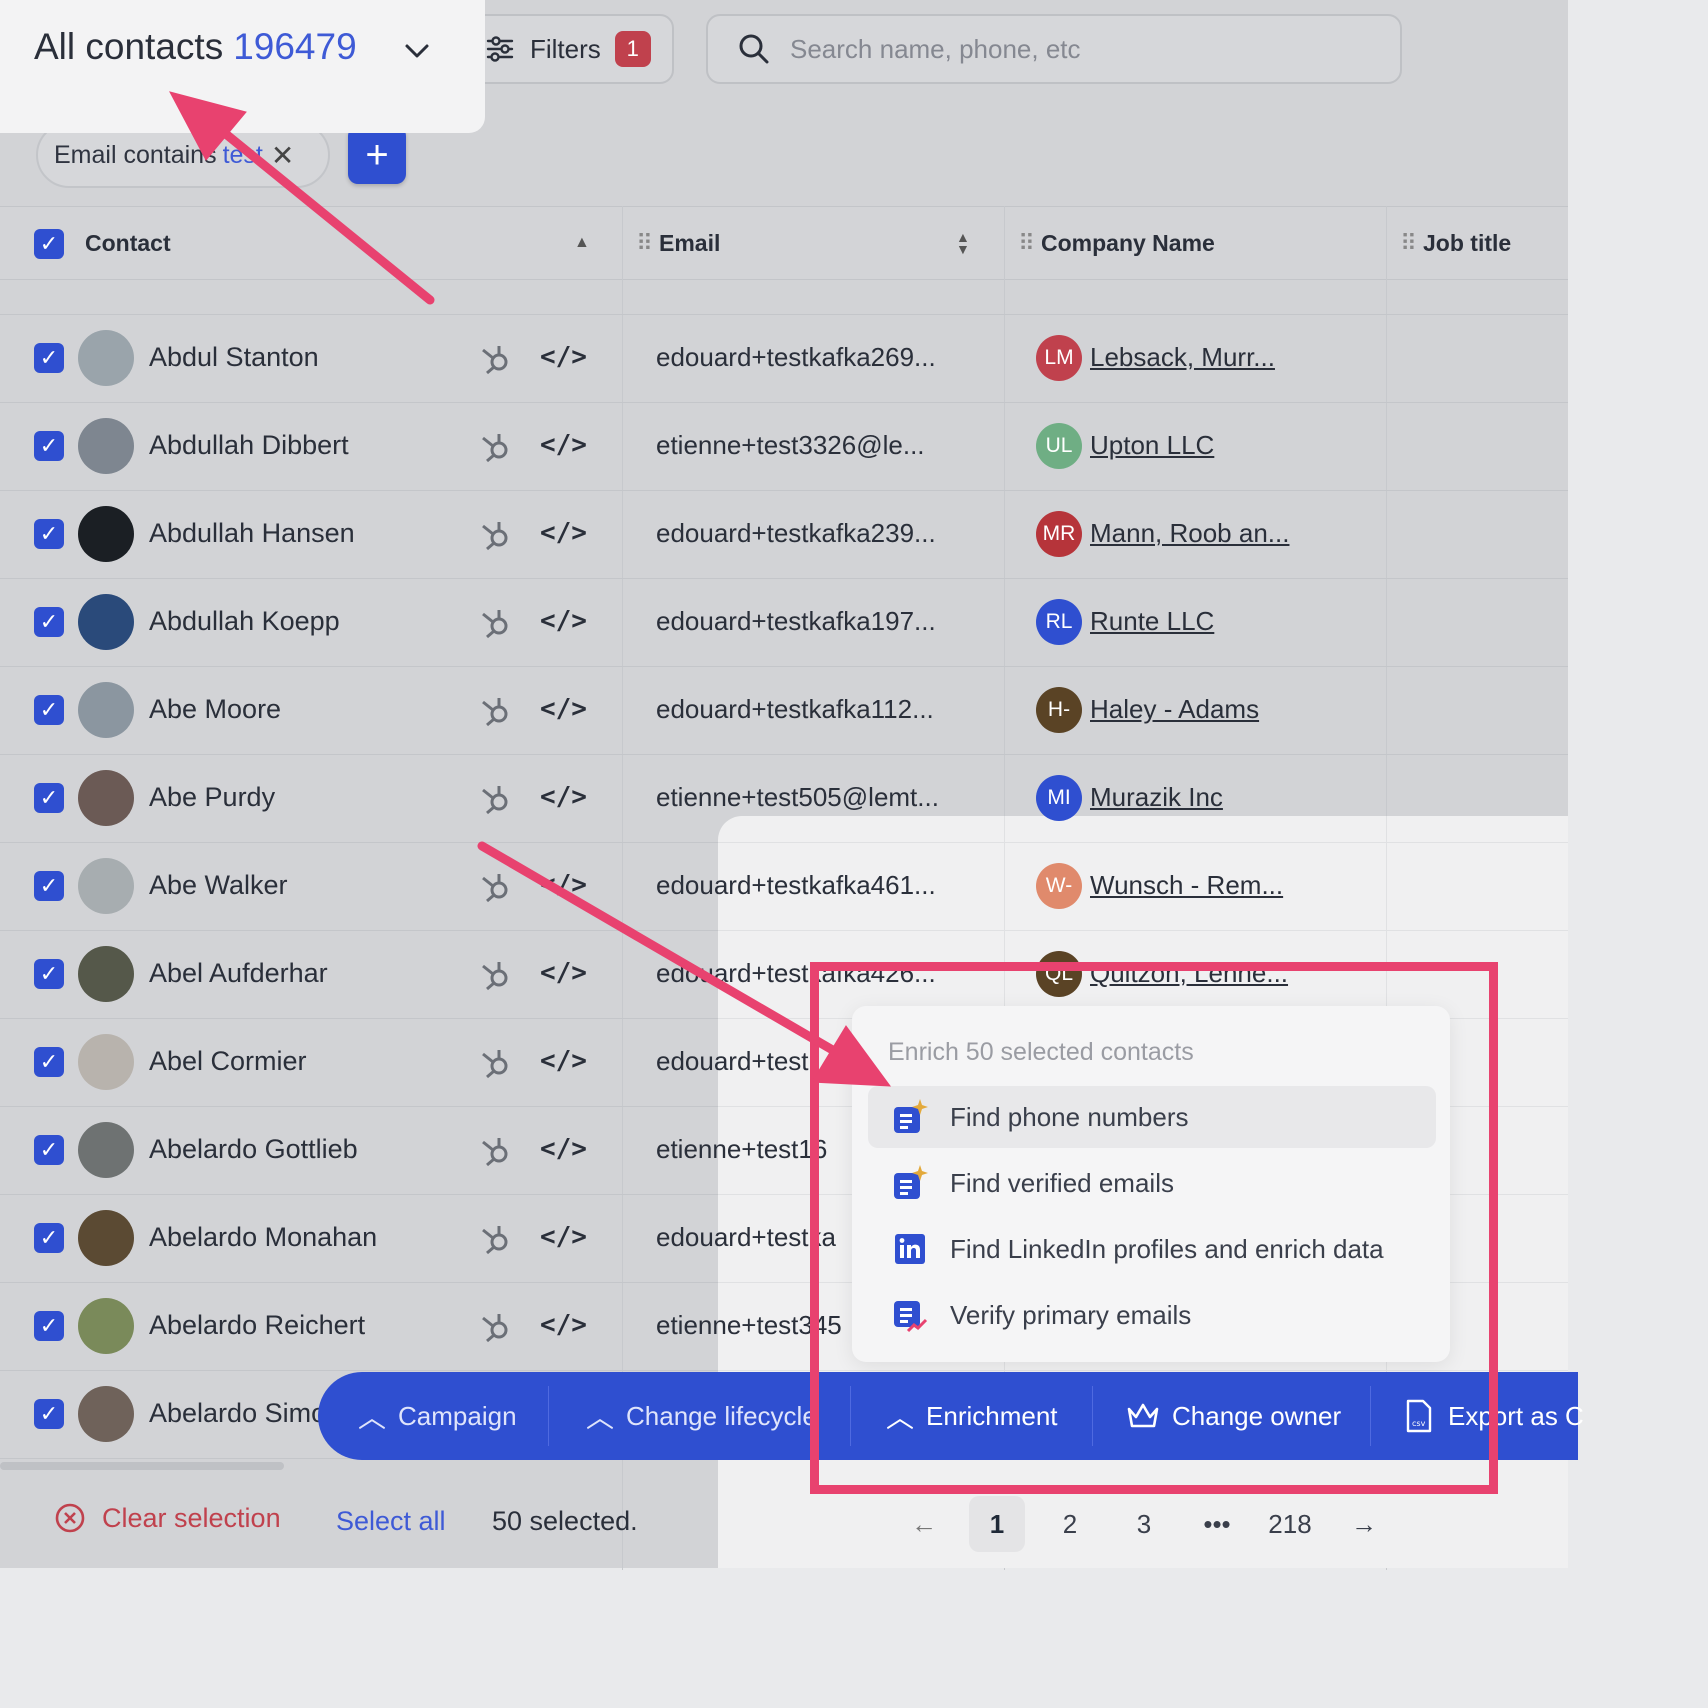 Image resolution: width=1708 pixels, height=1708 pixels. I want to click on page-1: 1, so click(997, 1524).